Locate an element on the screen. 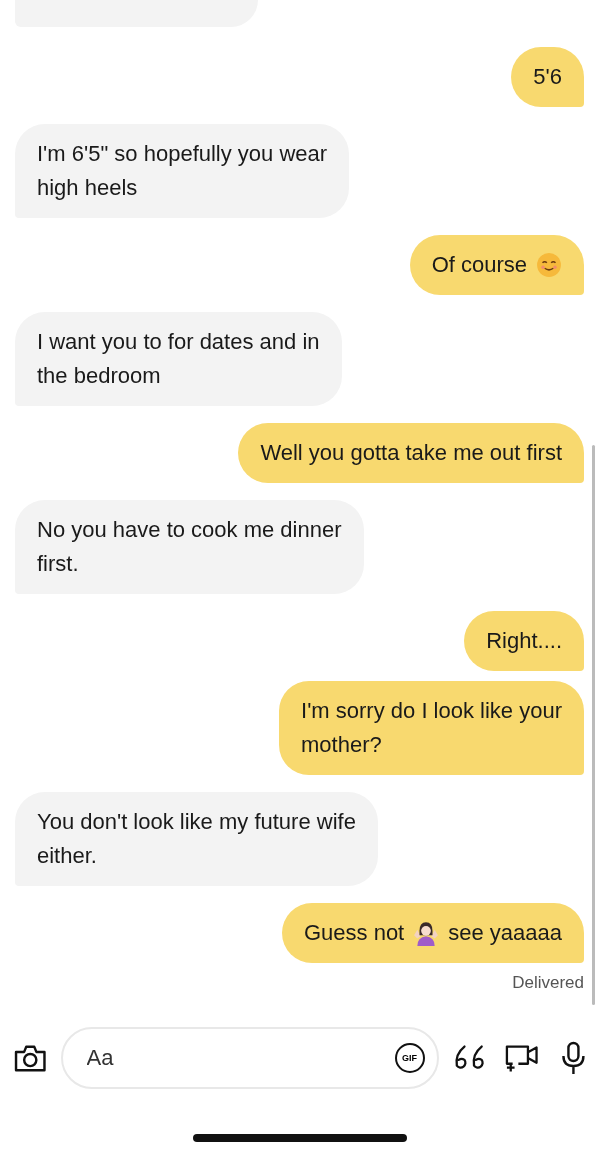  message-text: first. is located at coordinates (58, 564).